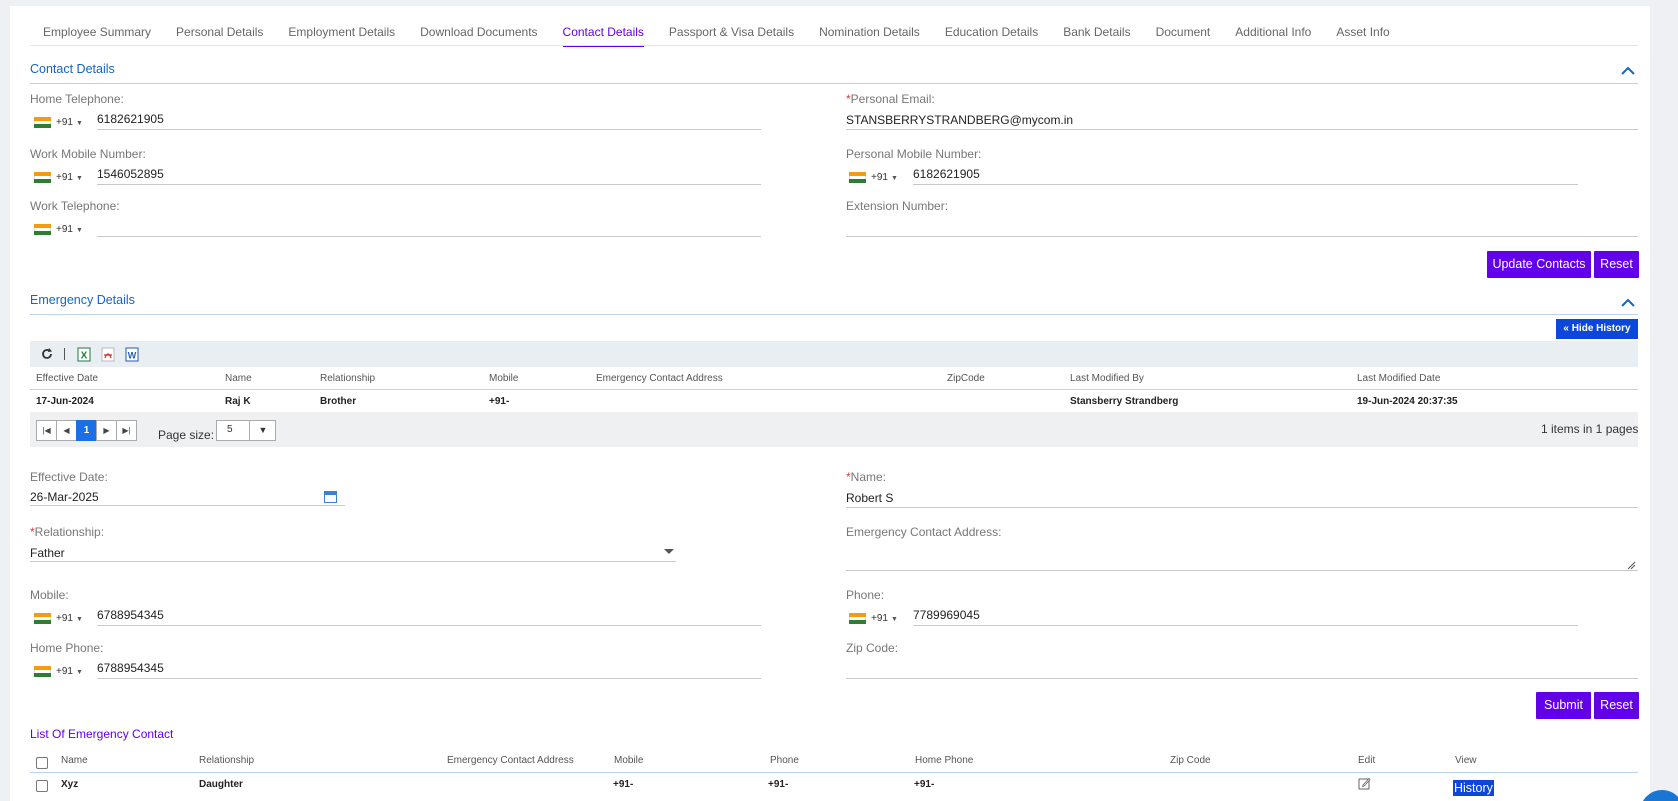 This screenshot has width=1678, height=801. What do you see at coordinates (246, 430) in the screenshot?
I see `page-size-select: 5 ▼` at bounding box center [246, 430].